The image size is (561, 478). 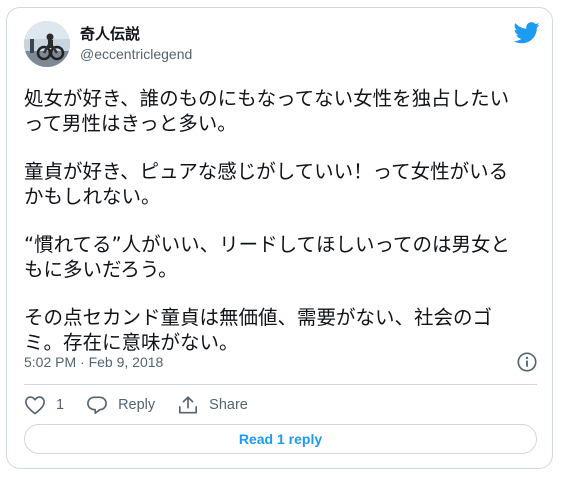 What do you see at coordinates (136, 54) in the screenshot?
I see `author-handle: @eccentriclegend` at bounding box center [136, 54].